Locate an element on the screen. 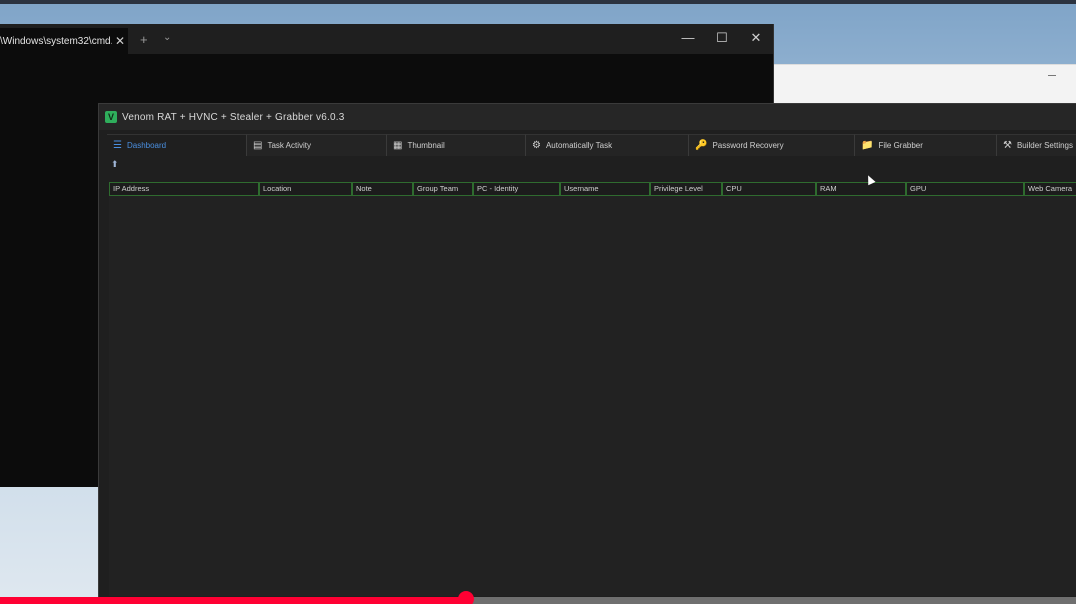 Image resolution: width=1076 pixels, height=604 pixels. column-privilege-level: Privilege Level is located at coordinates (686, 189).